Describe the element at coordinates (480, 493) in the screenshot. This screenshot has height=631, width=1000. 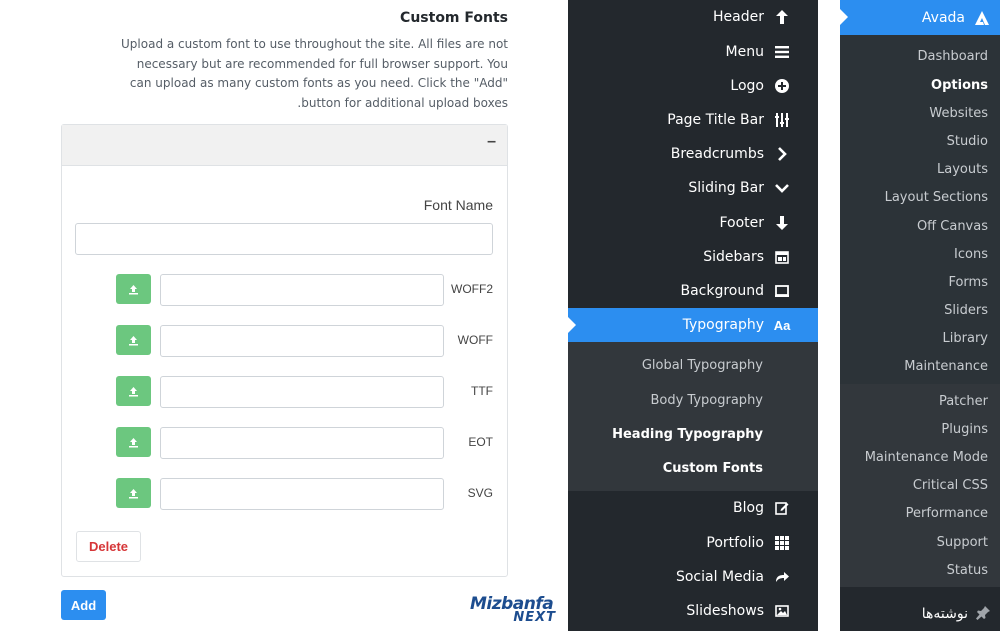
I see `format-label: SVG` at that location.